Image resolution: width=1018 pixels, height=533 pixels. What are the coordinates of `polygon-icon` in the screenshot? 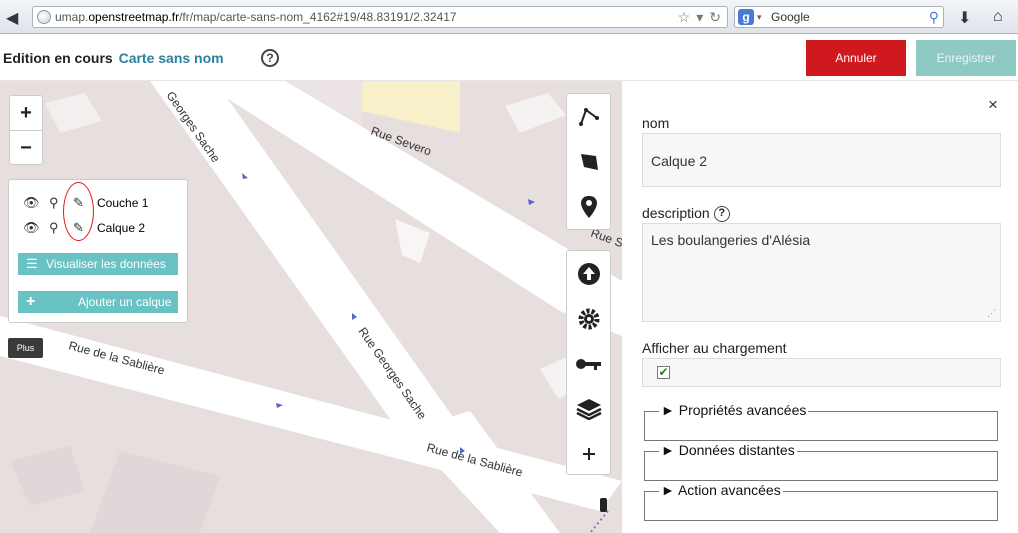 It's located at (589, 161).